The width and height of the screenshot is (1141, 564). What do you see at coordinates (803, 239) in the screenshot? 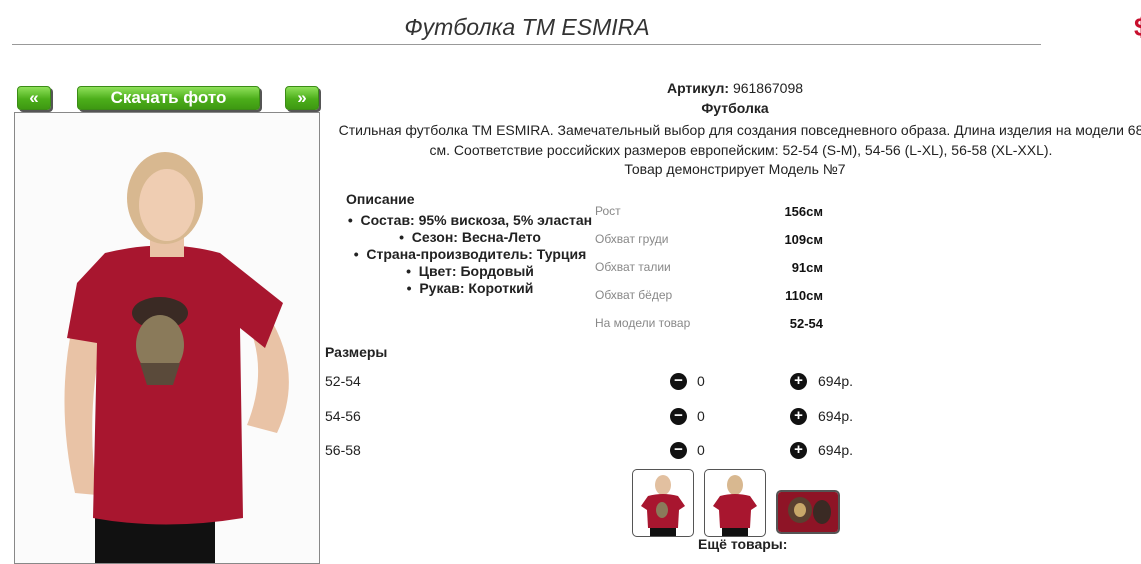
I see `measurement-value: 109см` at bounding box center [803, 239].